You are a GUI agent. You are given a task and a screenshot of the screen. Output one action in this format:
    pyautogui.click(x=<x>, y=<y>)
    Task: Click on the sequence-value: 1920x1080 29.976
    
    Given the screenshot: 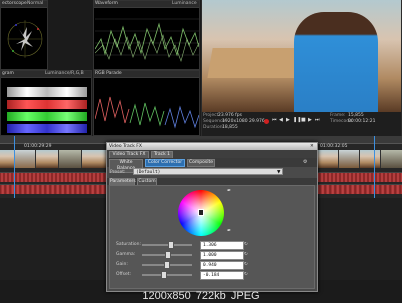 What is the action you would take?
    pyautogui.click(x=243, y=121)
    